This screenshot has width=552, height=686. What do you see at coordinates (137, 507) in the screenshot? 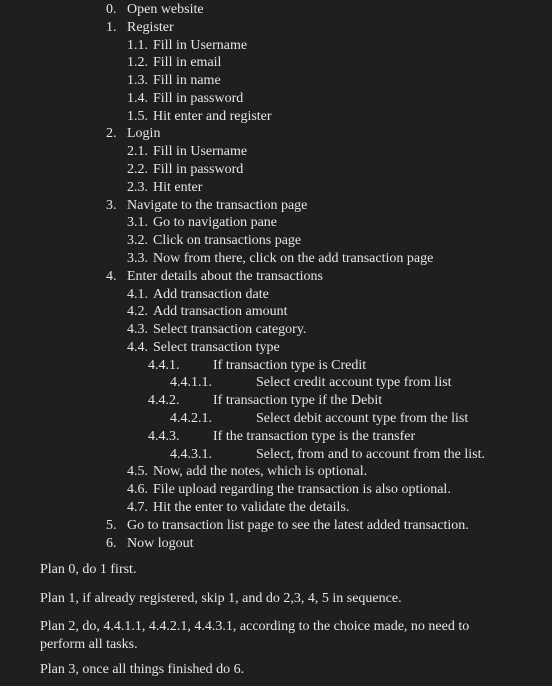
I see `step-number: 4.7.` at bounding box center [137, 507].